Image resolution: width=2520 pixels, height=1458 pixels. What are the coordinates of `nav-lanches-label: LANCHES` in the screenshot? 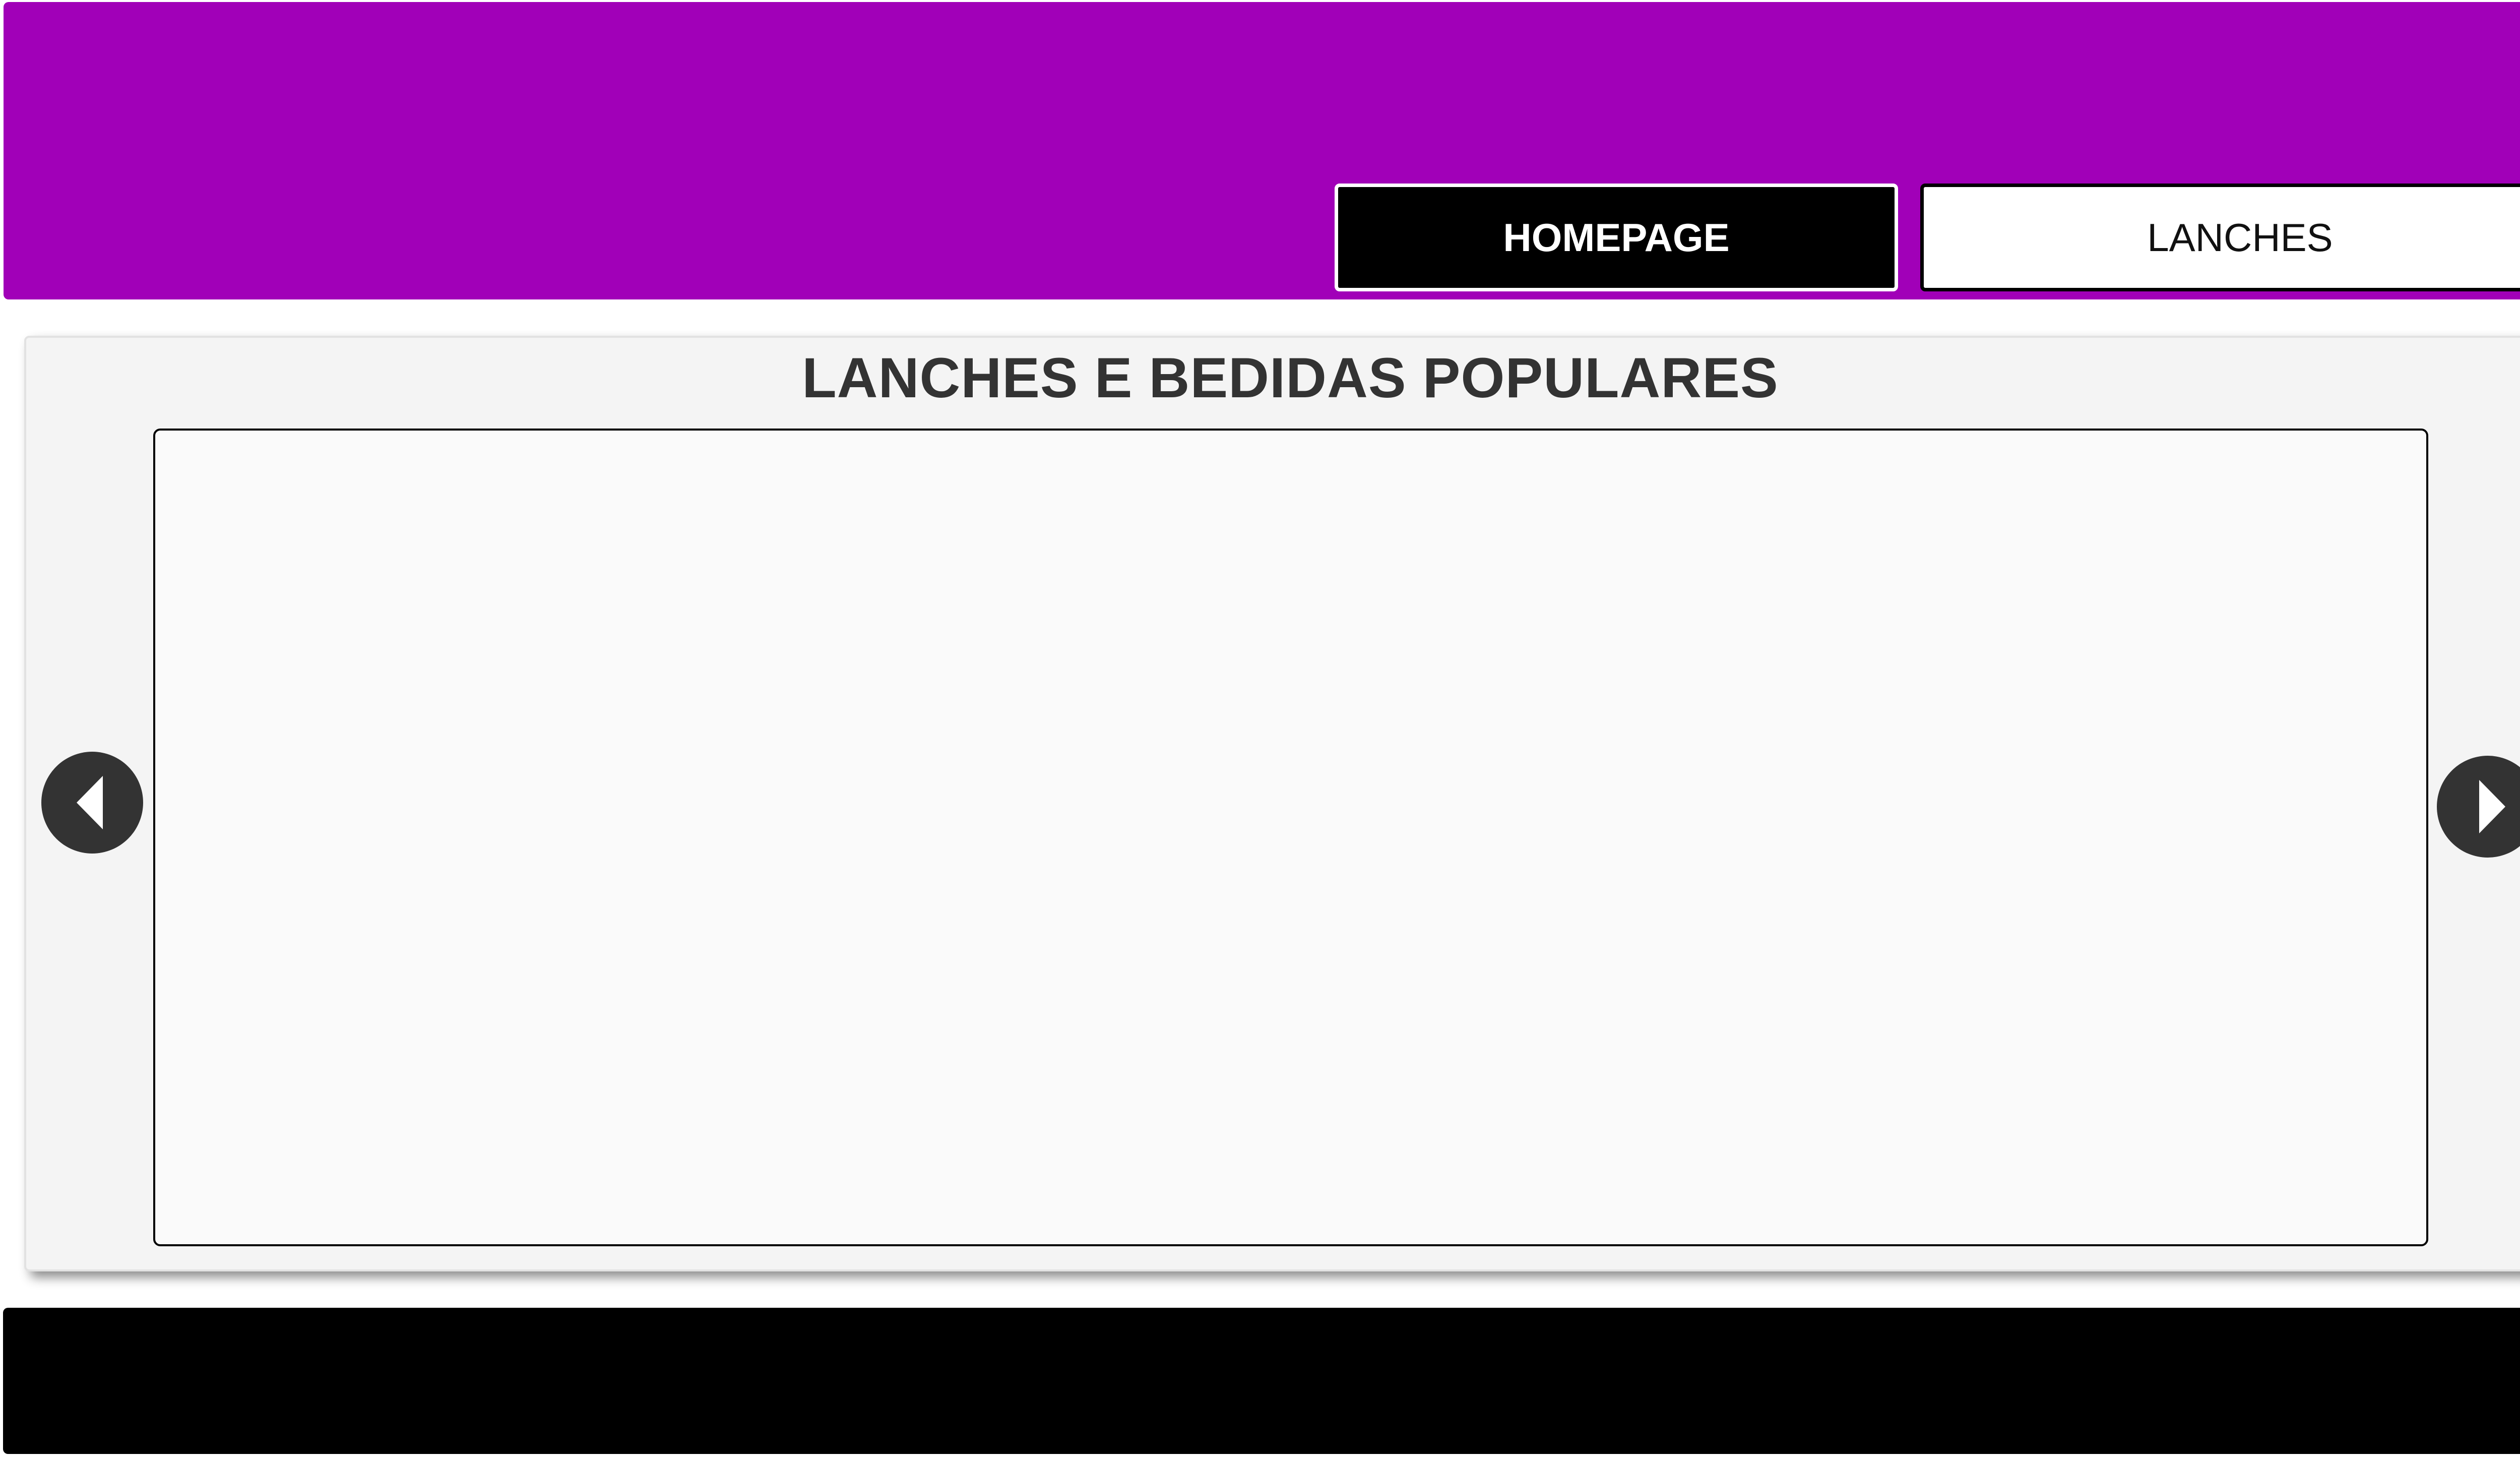 It's located at (2240, 237).